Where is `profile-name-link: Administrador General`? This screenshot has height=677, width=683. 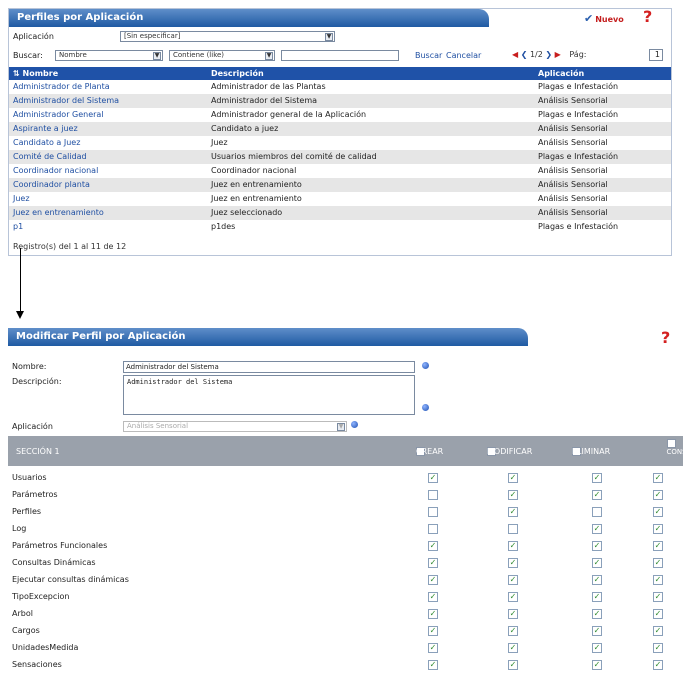
profile-name-link: Administrador General is located at coordinates (58, 114).